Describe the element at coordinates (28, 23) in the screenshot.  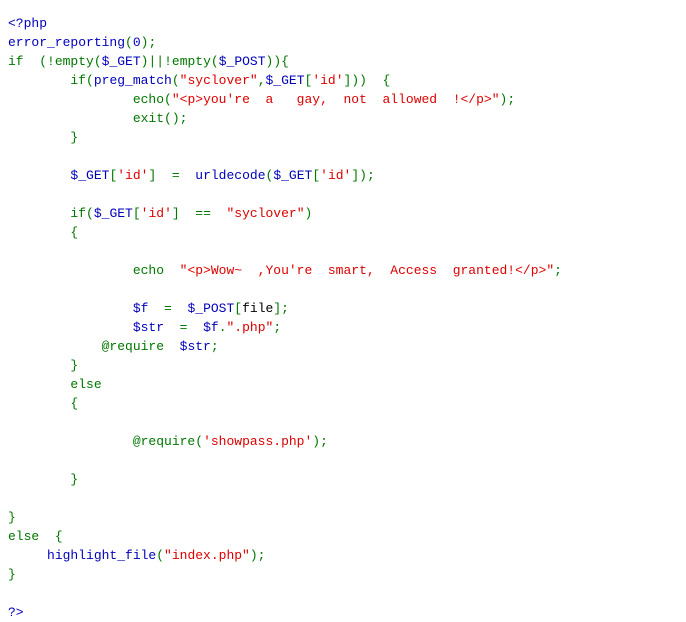
I see `php-open-tag: <?php` at that location.